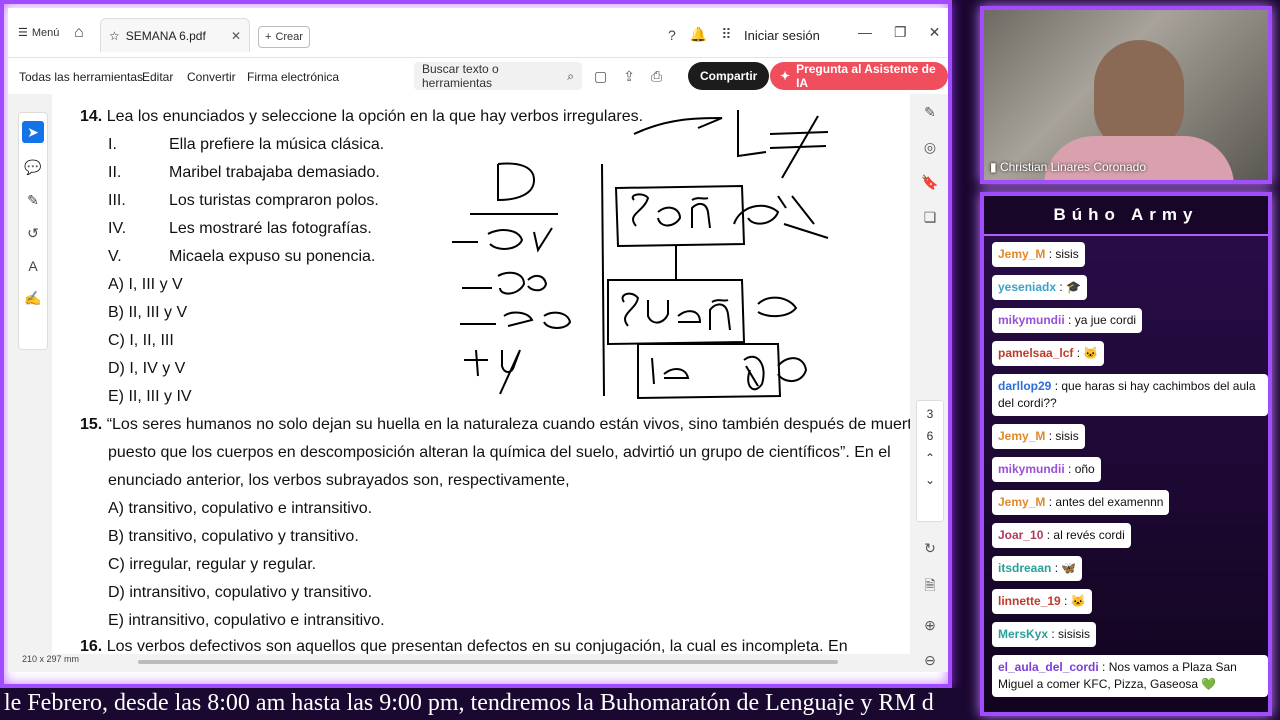  Describe the element at coordinates (157, 77) in the screenshot. I see `edit-menu: Editar` at that location.